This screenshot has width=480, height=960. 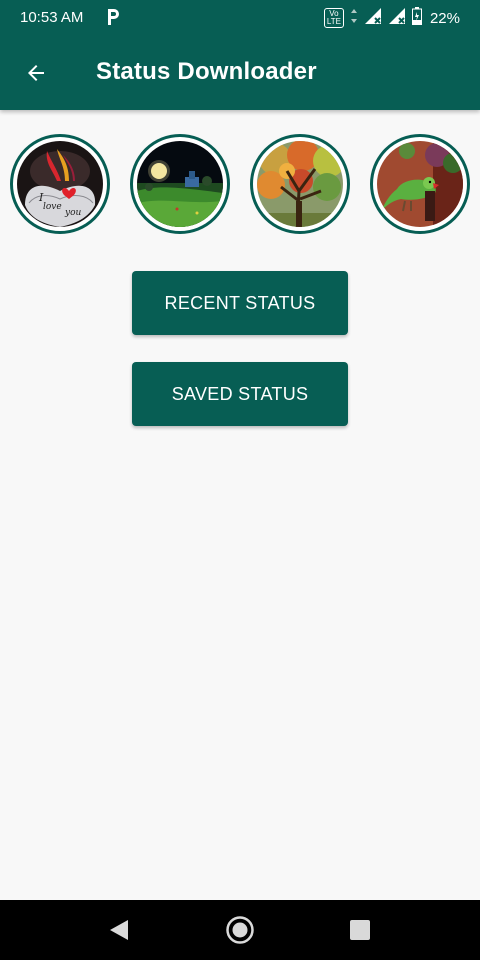 What do you see at coordinates (245, 184) in the screenshot?
I see `status-thumbnail-row: I love you` at bounding box center [245, 184].